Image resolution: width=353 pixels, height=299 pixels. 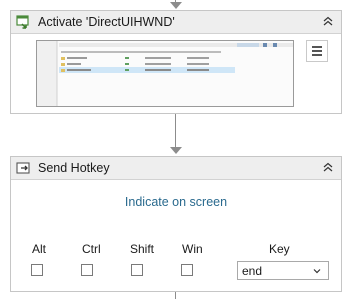 I want to click on hamburger-menu-icon, so click(x=317, y=51).